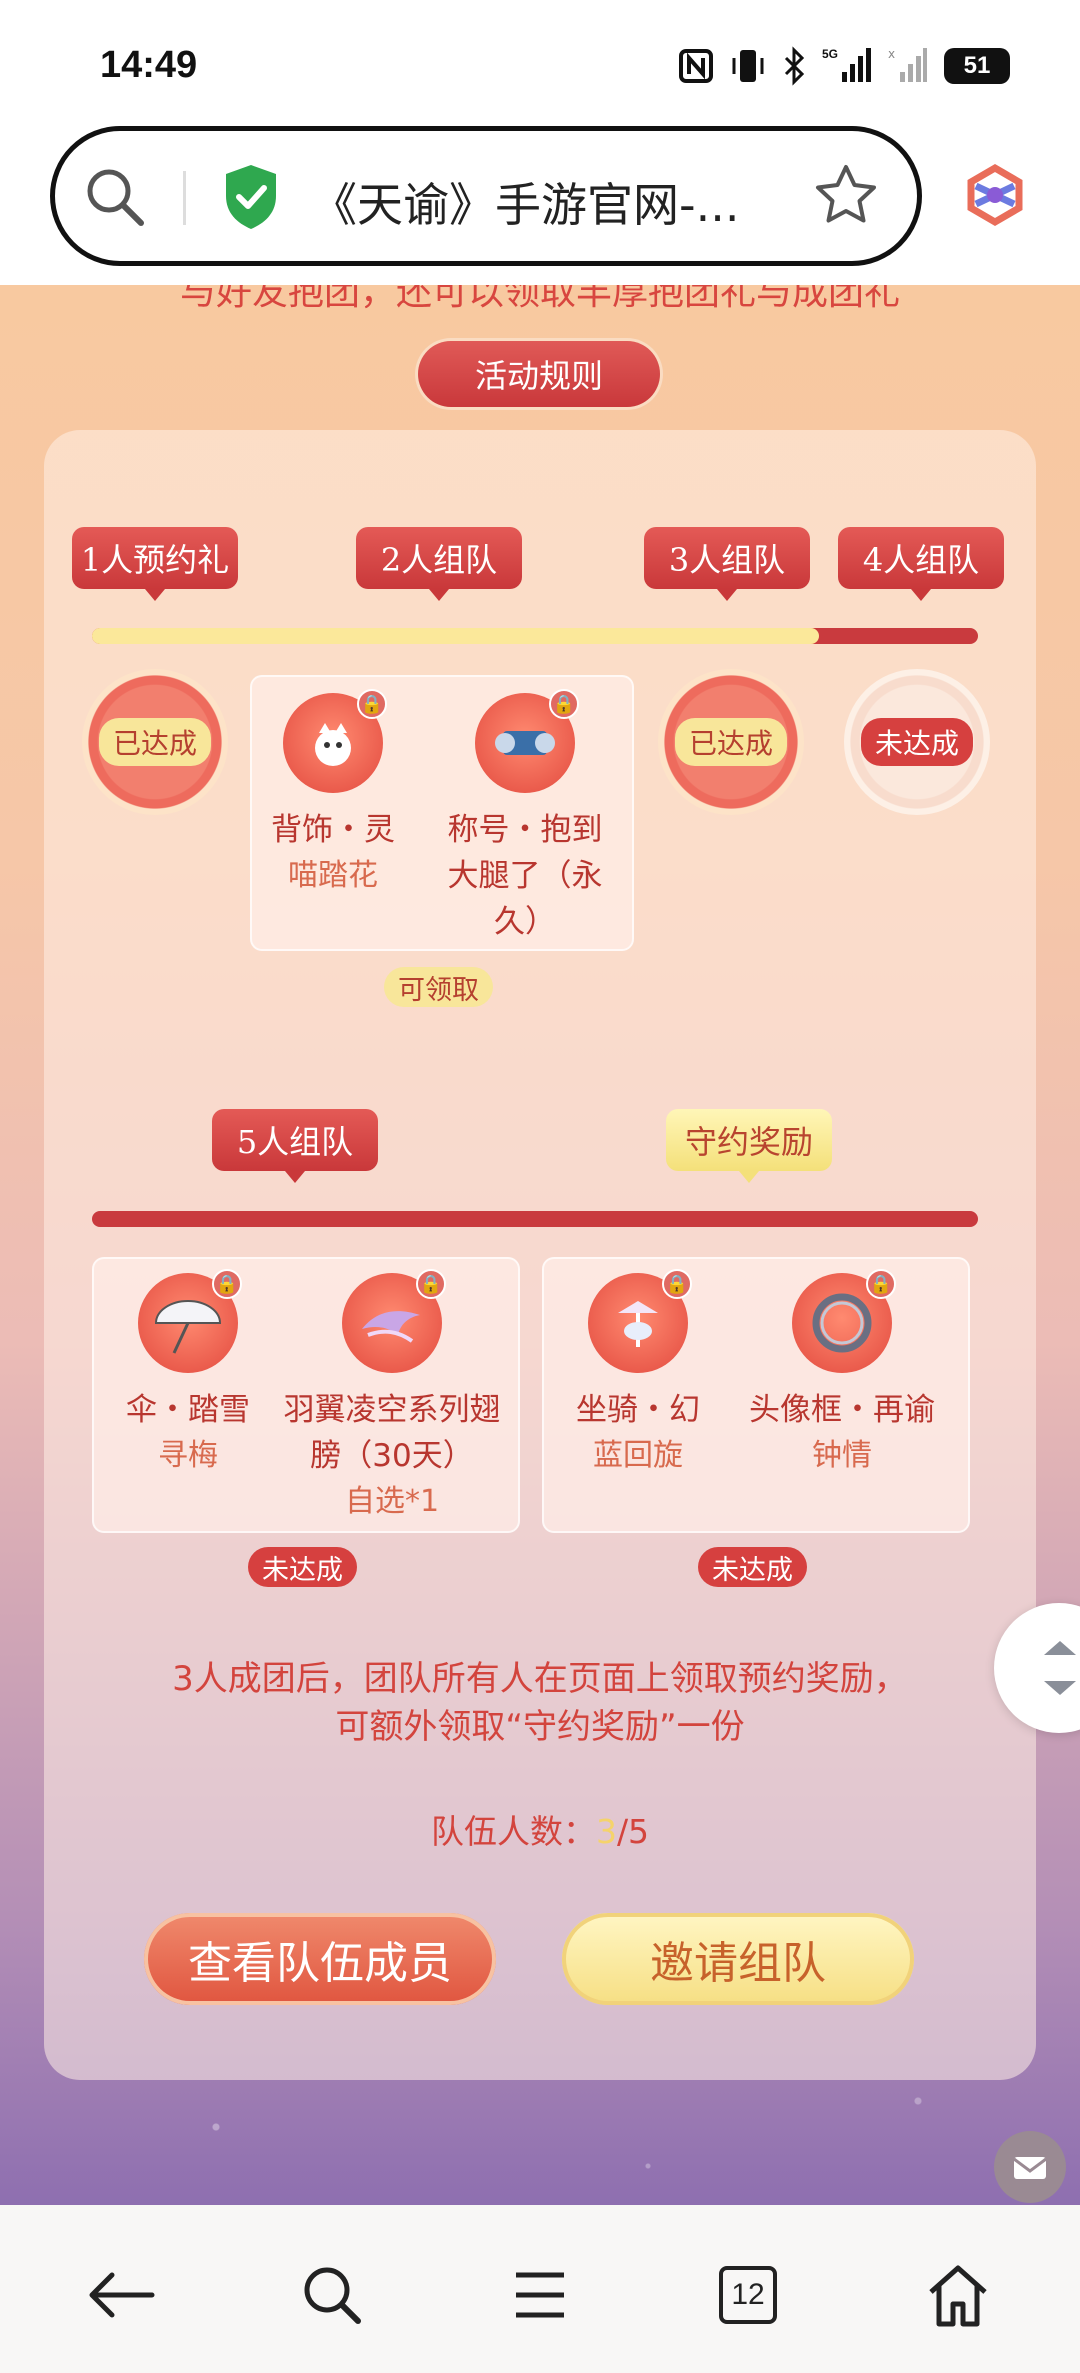  Describe the element at coordinates (540, 1679) in the screenshot. I see `team-note-line-1: 3人成团后，团队所有人在页面上领取预约奖励，` at that location.